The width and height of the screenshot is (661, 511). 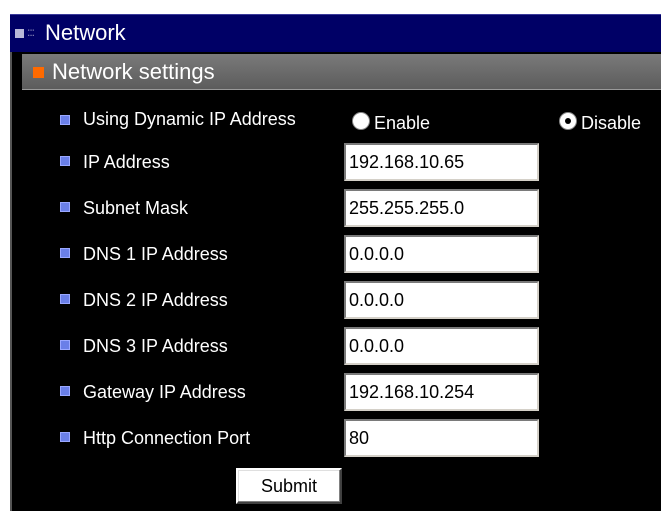 What do you see at coordinates (19, 33) in the screenshot?
I see `window-square-icon` at bounding box center [19, 33].